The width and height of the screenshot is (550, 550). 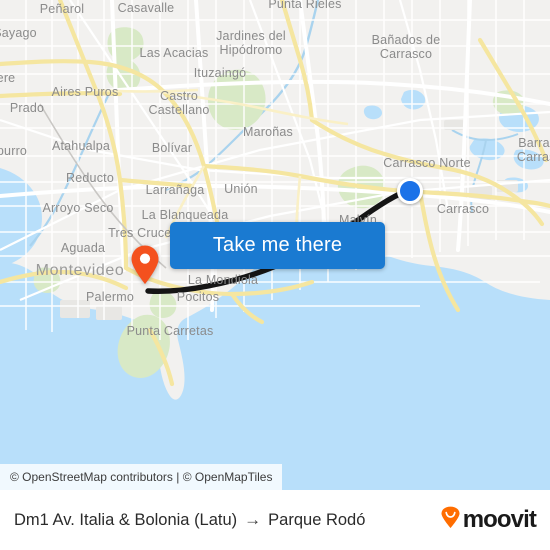 I want to click on take-me-there-button: Take me there, so click(x=277, y=245).